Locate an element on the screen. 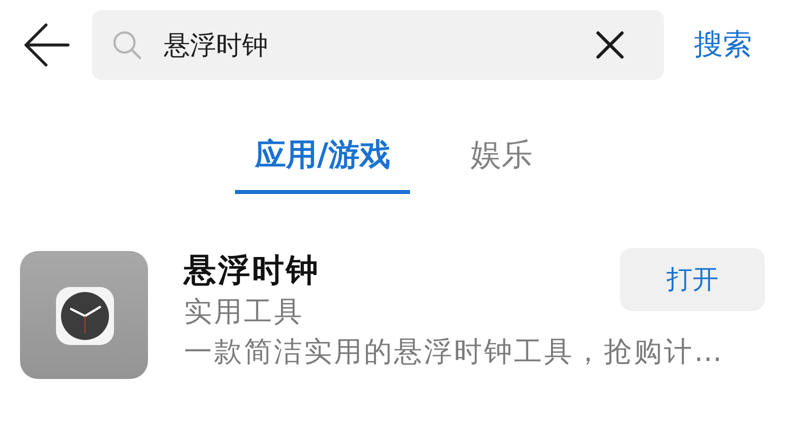  search-button: 搜索 is located at coordinates (723, 45).